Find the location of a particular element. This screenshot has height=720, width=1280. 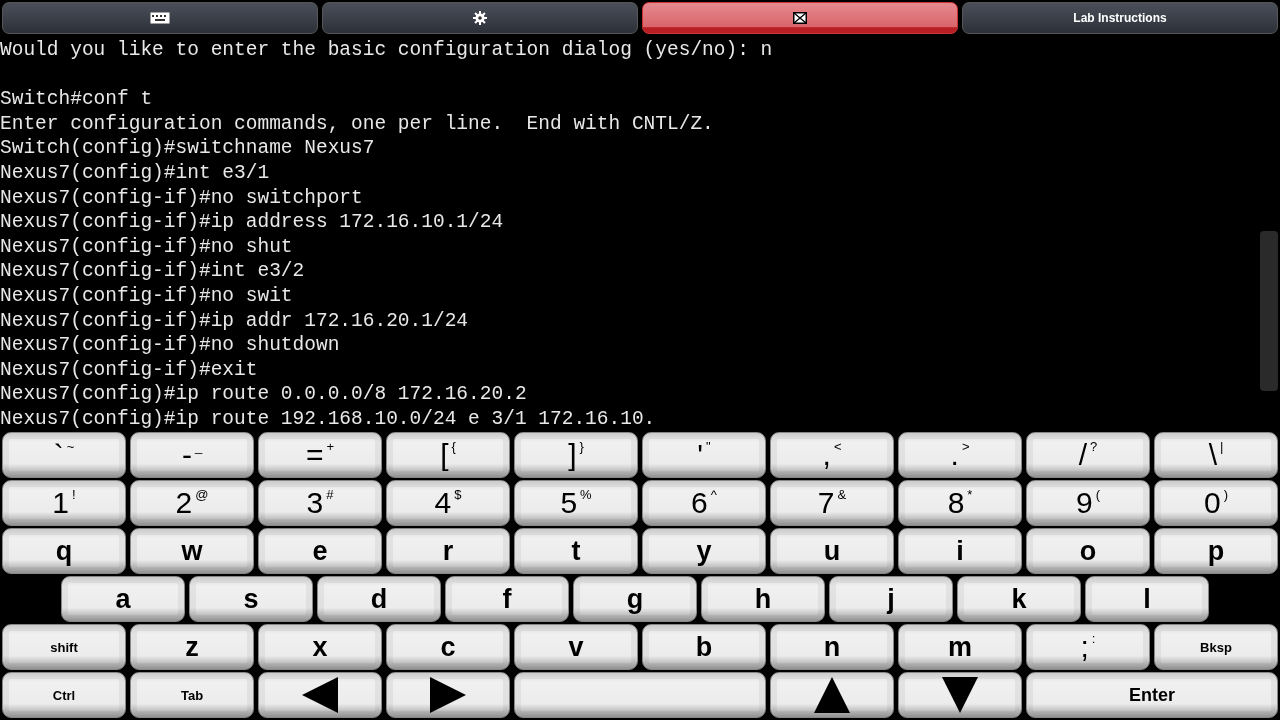

keyboard-key: e is located at coordinates (320, 551).